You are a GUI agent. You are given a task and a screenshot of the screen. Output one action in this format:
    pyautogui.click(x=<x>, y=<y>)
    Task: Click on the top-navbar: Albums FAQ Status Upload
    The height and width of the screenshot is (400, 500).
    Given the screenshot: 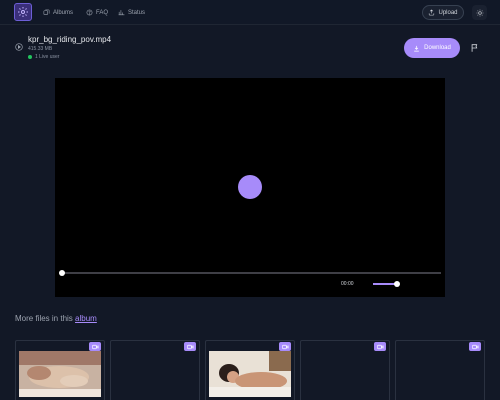 What is the action you would take?
    pyautogui.click(x=250, y=12)
    